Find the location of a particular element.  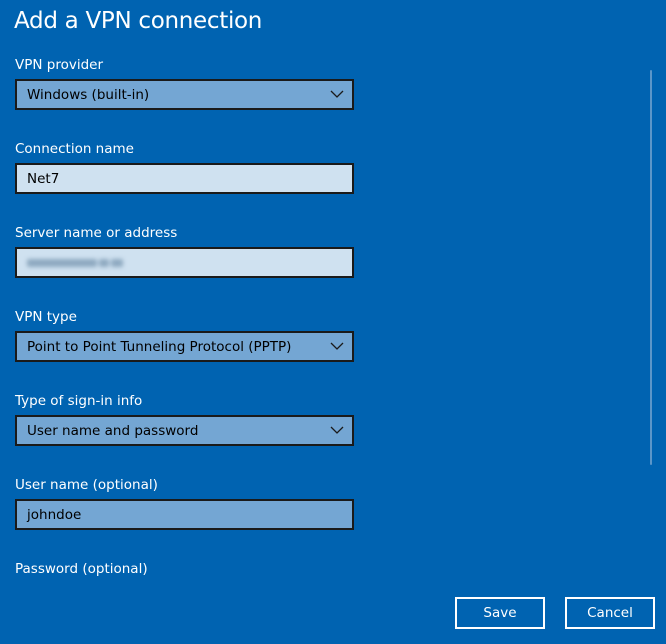

scrollbar is located at coordinates (651, 267).